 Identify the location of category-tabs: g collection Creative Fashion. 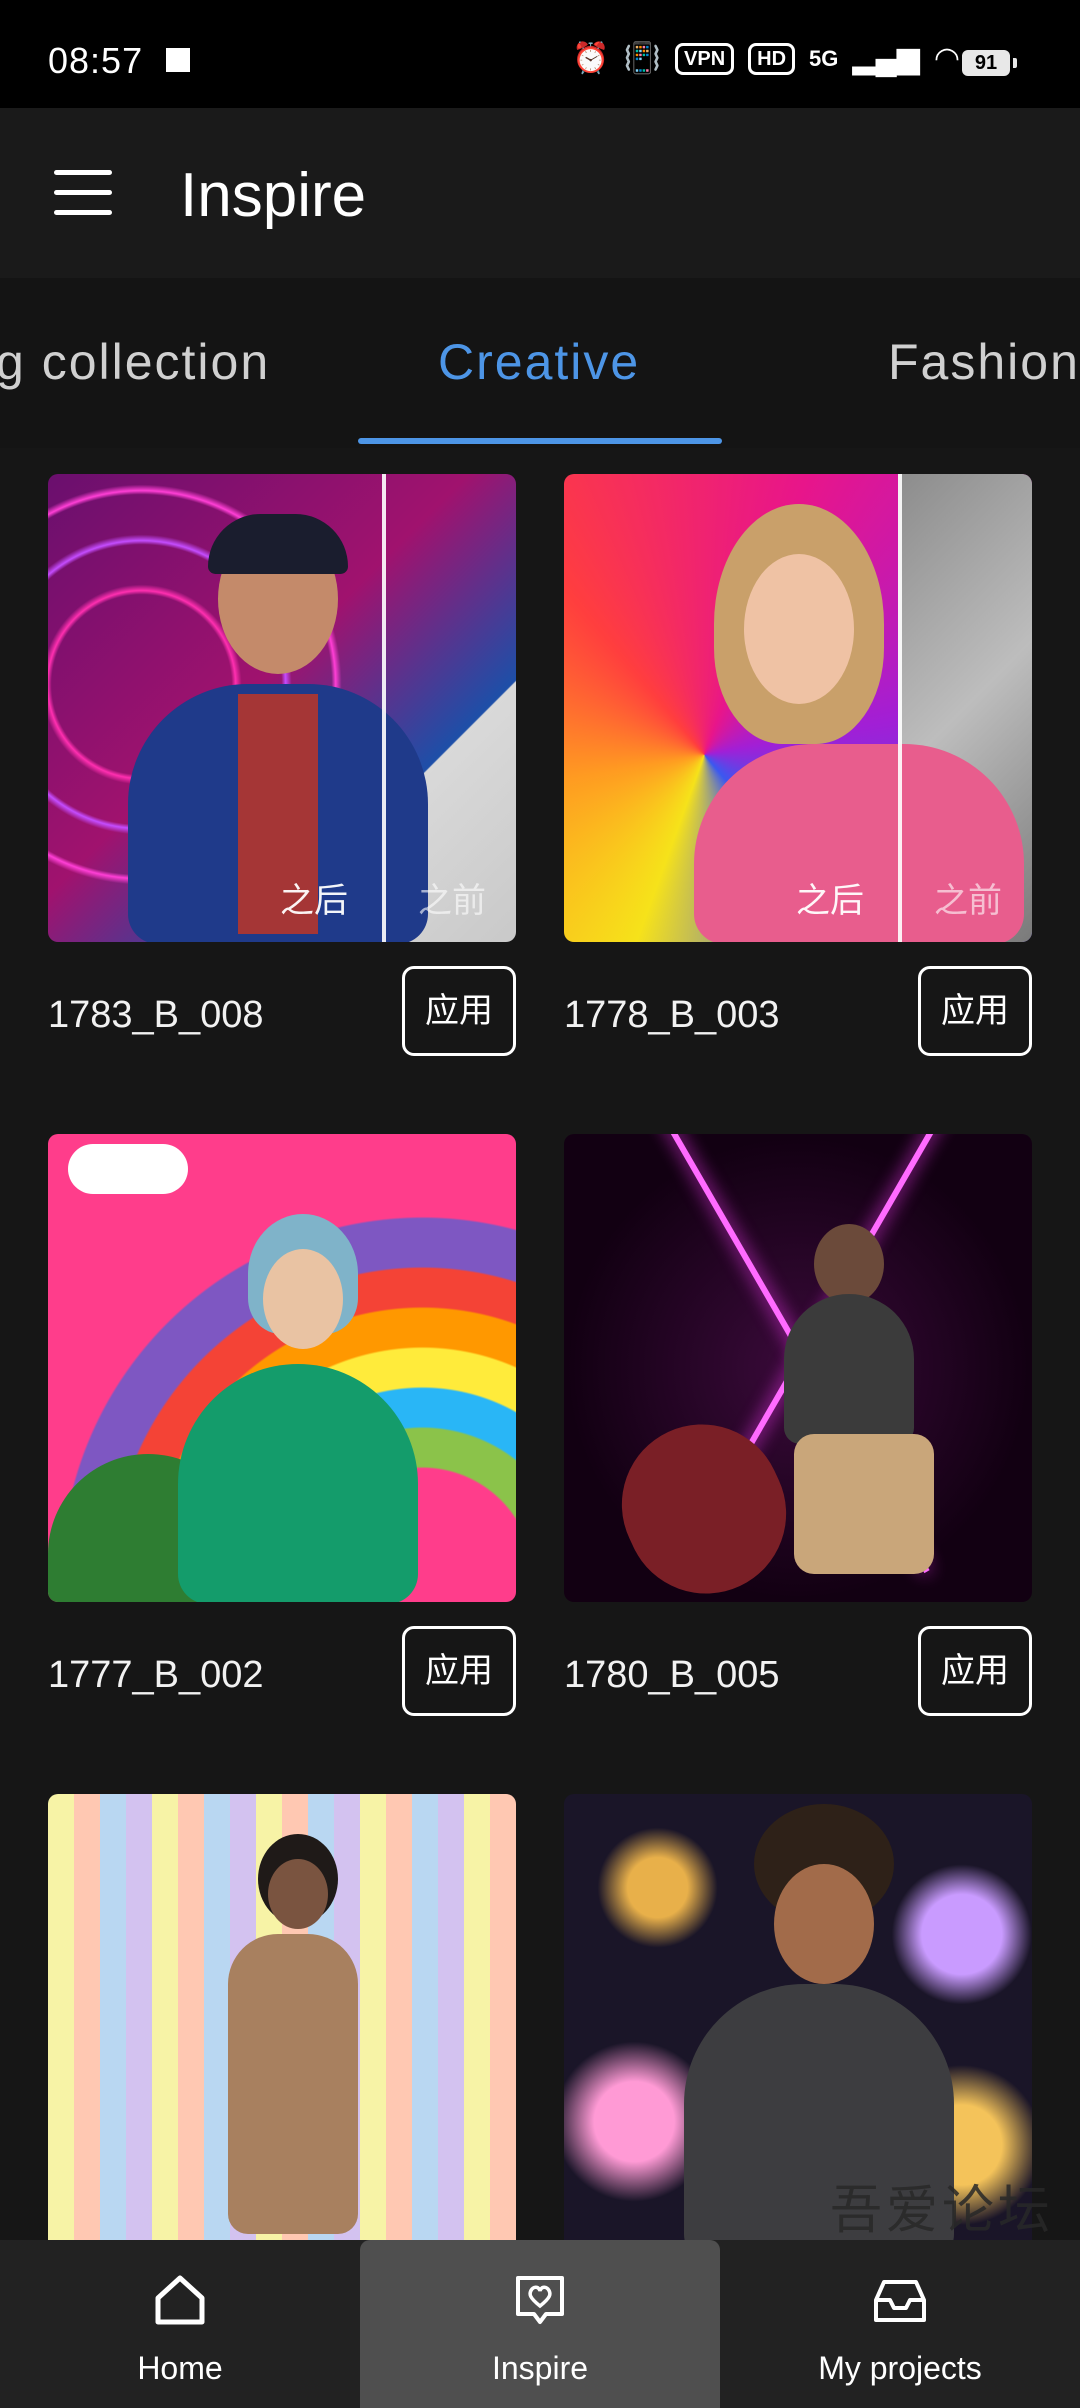
(540, 363).